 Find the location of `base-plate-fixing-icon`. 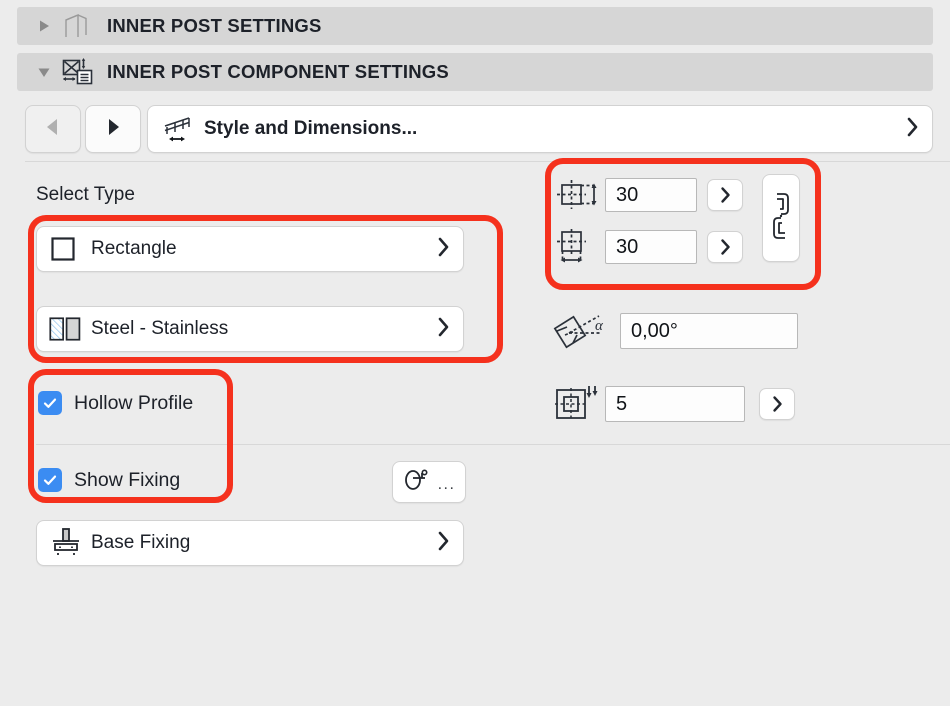

base-plate-fixing-icon is located at coordinates (67, 543).